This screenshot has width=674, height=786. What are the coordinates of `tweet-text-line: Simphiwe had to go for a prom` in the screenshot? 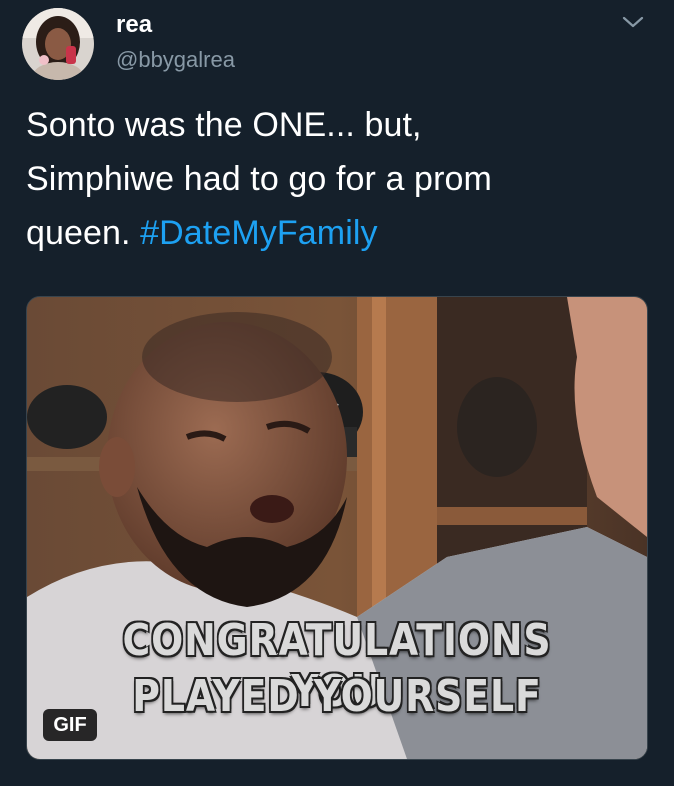 It's located at (259, 179).